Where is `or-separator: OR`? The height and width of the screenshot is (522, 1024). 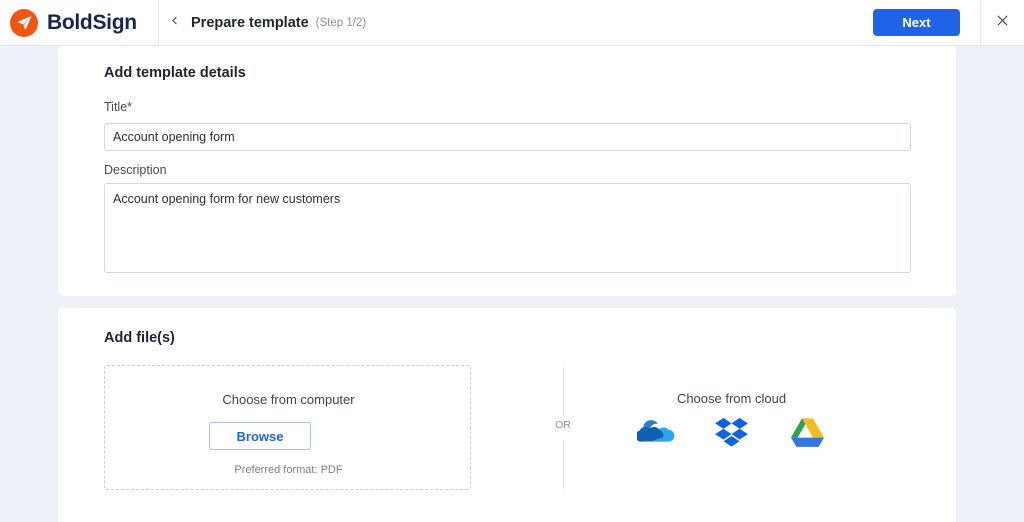
or-separator: OR is located at coordinates (563, 427).